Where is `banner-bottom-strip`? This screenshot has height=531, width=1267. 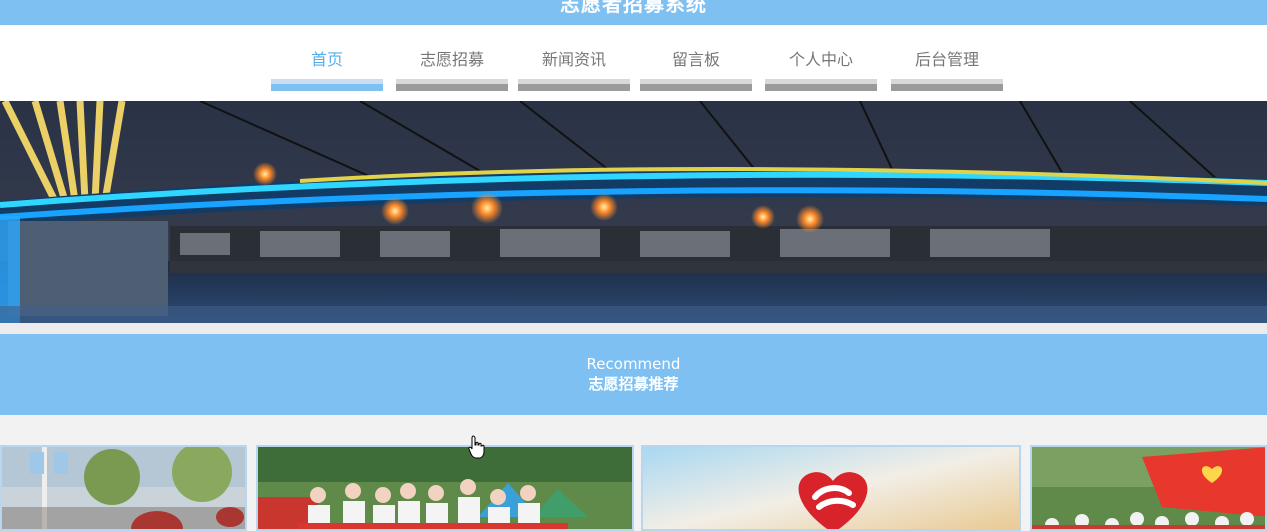
banner-bottom-strip is located at coordinates (633, 328).